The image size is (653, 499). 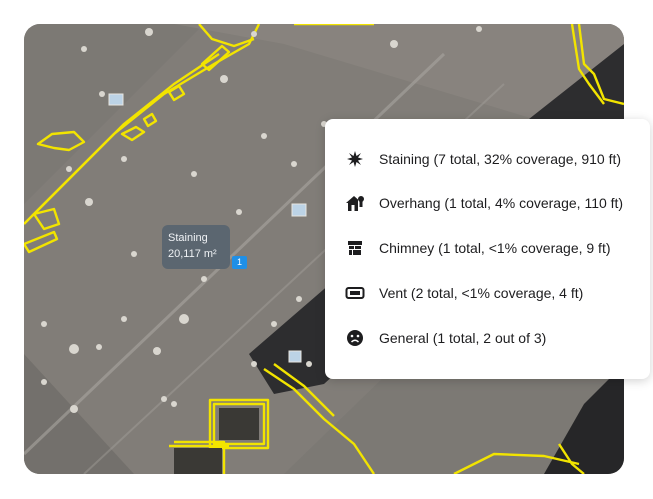 What do you see at coordinates (501, 203) in the screenshot?
I see `legend-label: Overhang (1 total, 4% coverage, 110 ft)` at bounding box center [501, 203].